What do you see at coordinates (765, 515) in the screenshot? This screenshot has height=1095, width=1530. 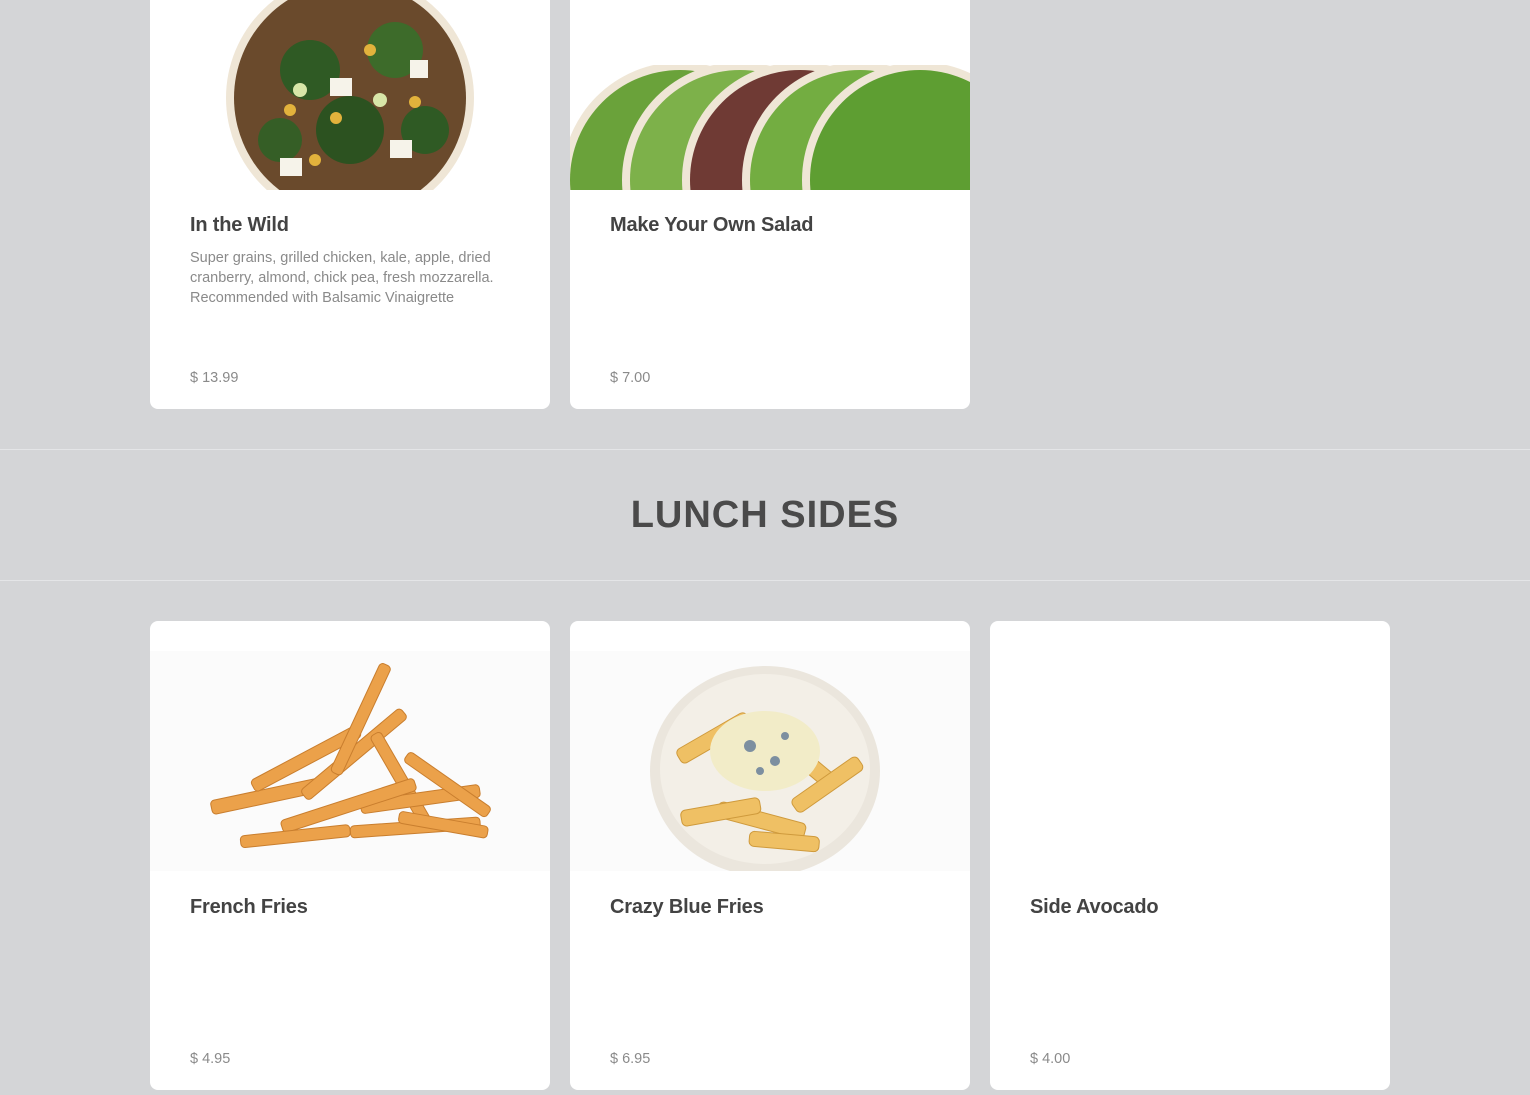 I see `section-title: LUNCH SIDES` at bounding box center [765, 515].